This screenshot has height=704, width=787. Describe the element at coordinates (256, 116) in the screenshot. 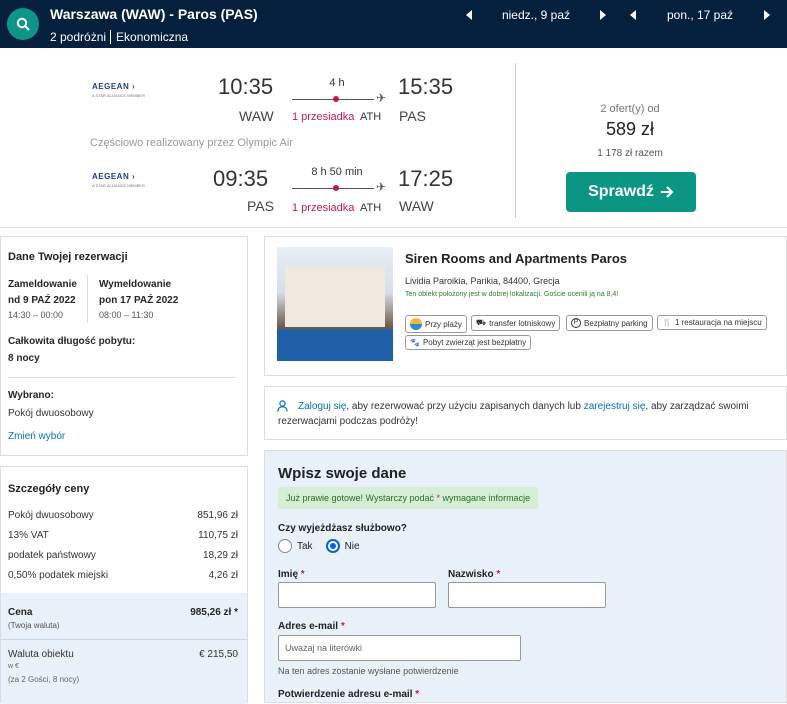

I see `outbound-departure-code: WAW` at that location.